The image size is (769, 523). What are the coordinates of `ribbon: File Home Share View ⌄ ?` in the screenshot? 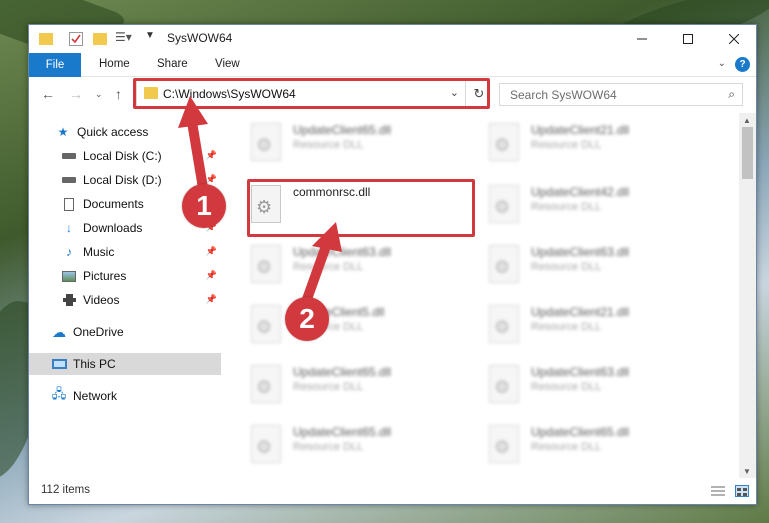 It's located at (392, 65).